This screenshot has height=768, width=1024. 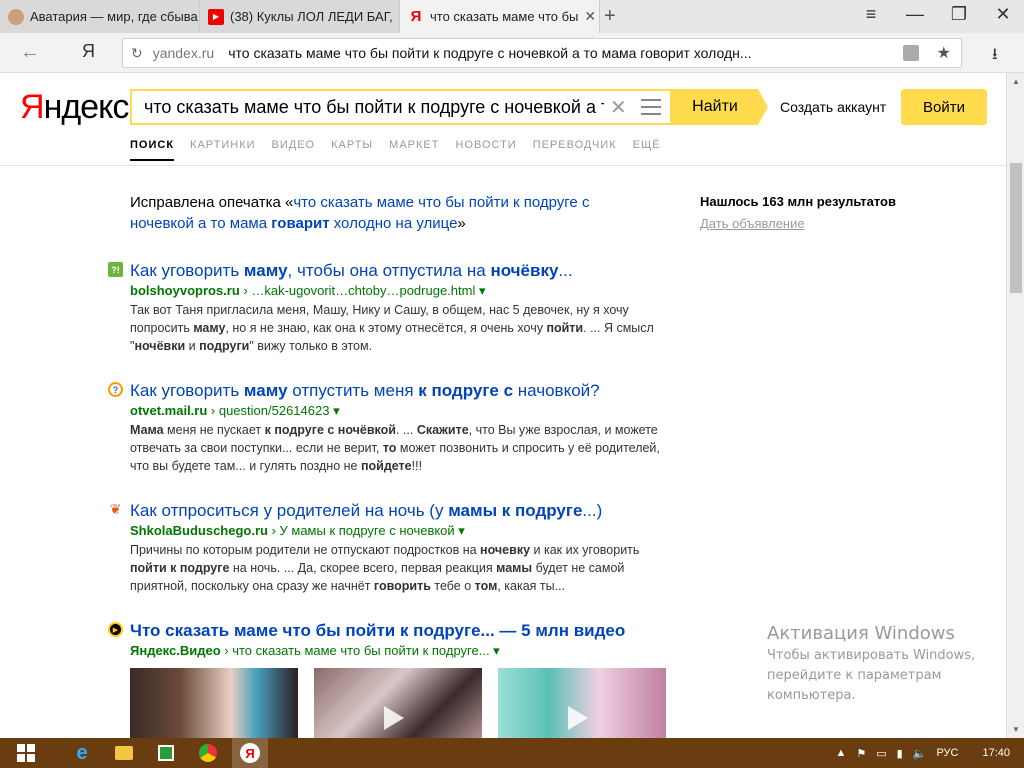 What do you see at coordinates (30, 52) in the screenshot?
I see `back-arrow-icon: ←` at bounding box center [30, 52].